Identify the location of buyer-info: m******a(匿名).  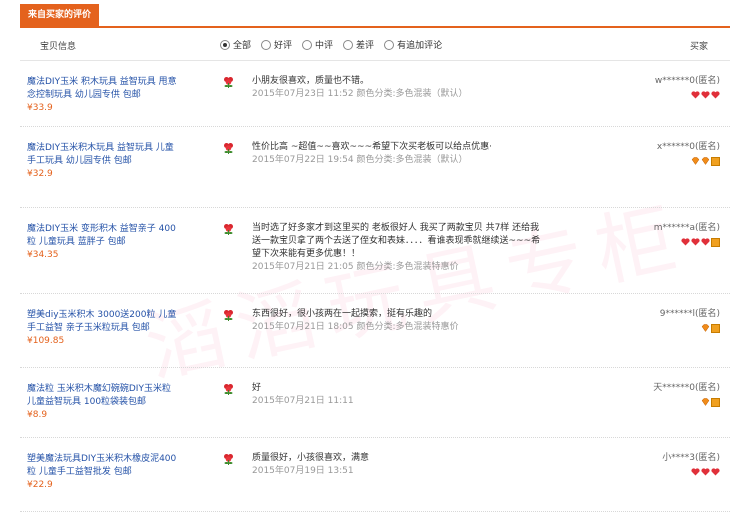
(687, 234).